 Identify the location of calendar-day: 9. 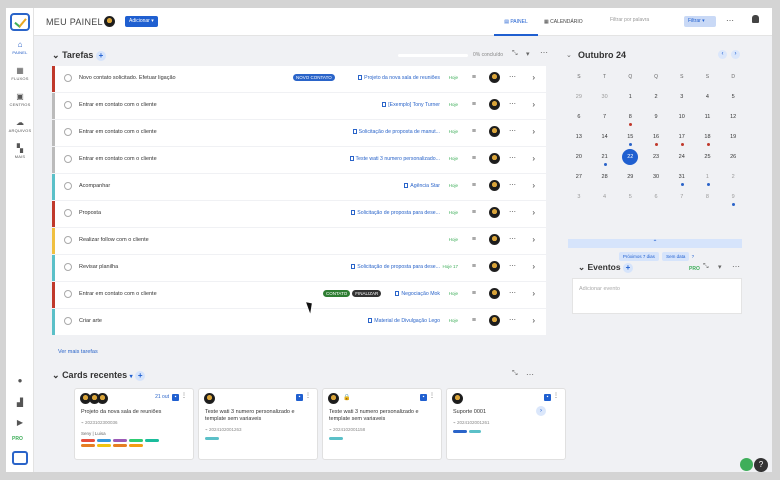
(656, 124).